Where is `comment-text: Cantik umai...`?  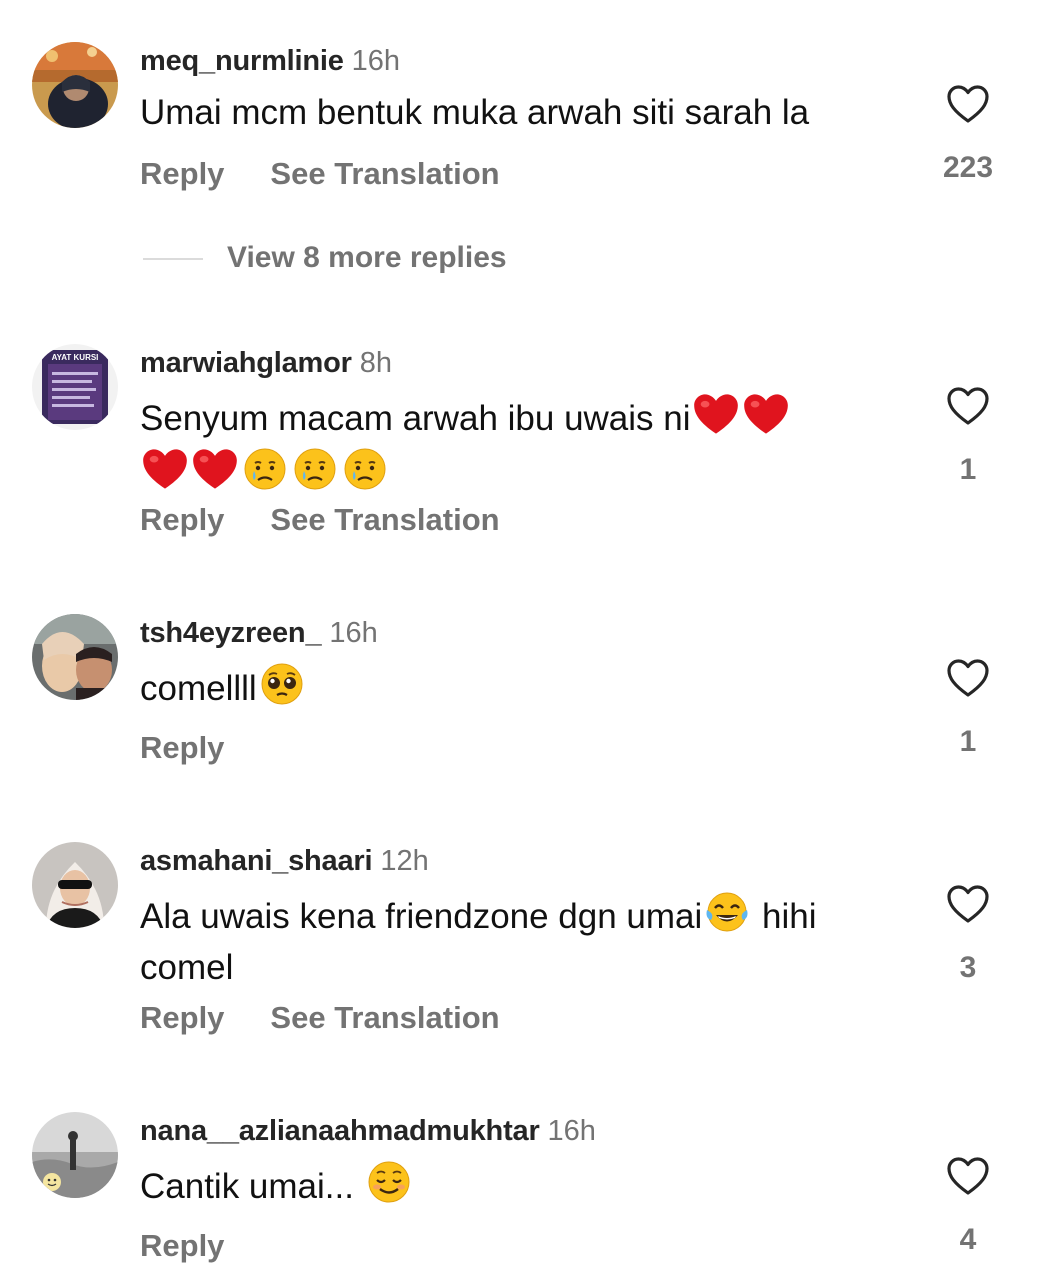 comment-text: Cantik umai... is located at coordinates (525, 1187).